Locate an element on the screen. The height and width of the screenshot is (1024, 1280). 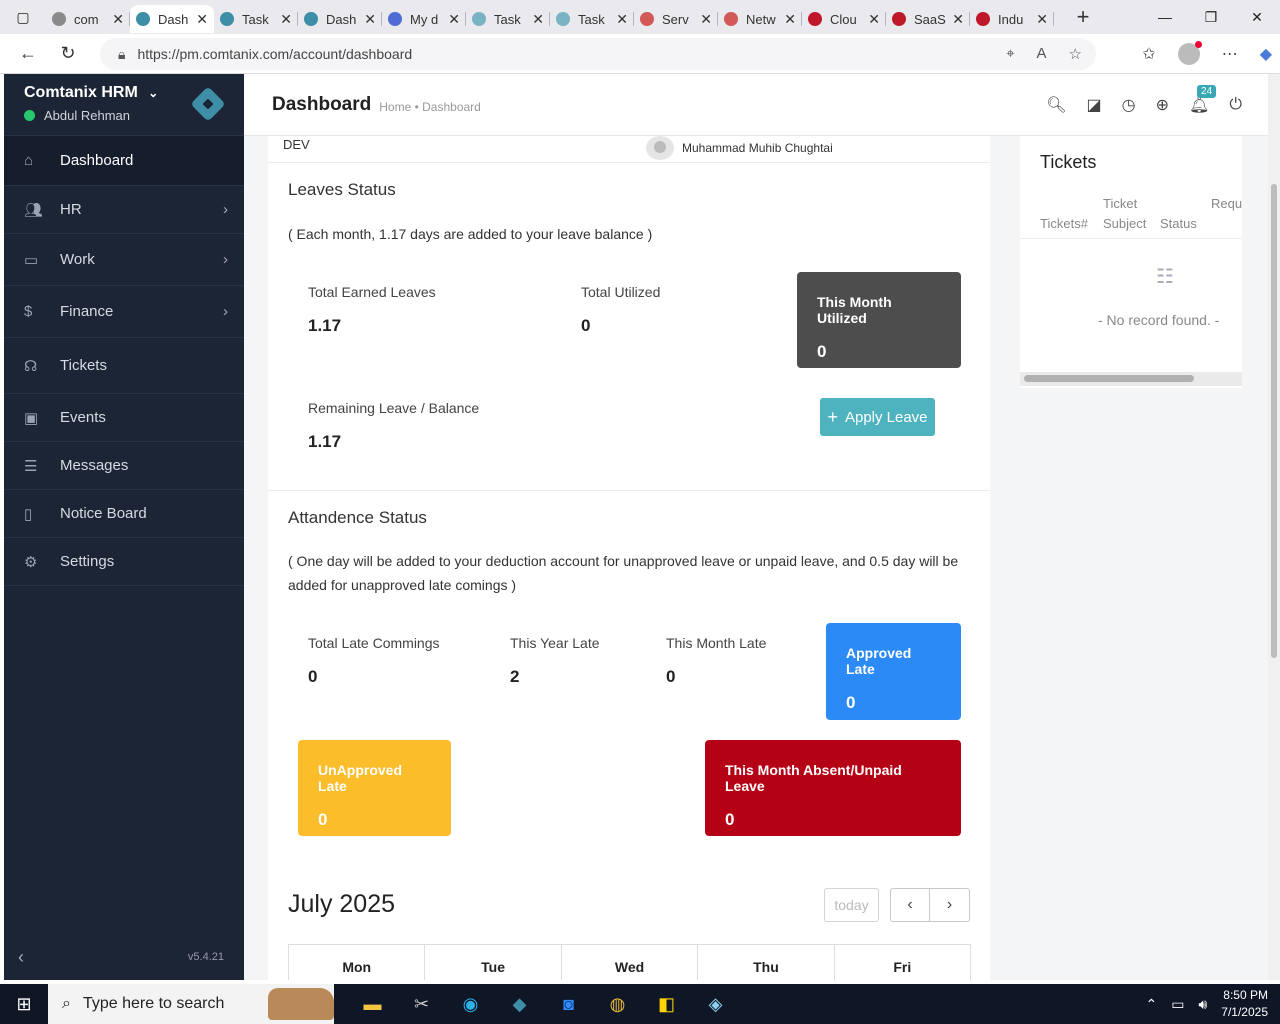
breadcrumb: Home • Dashboard is located at coordinates (430, 107).